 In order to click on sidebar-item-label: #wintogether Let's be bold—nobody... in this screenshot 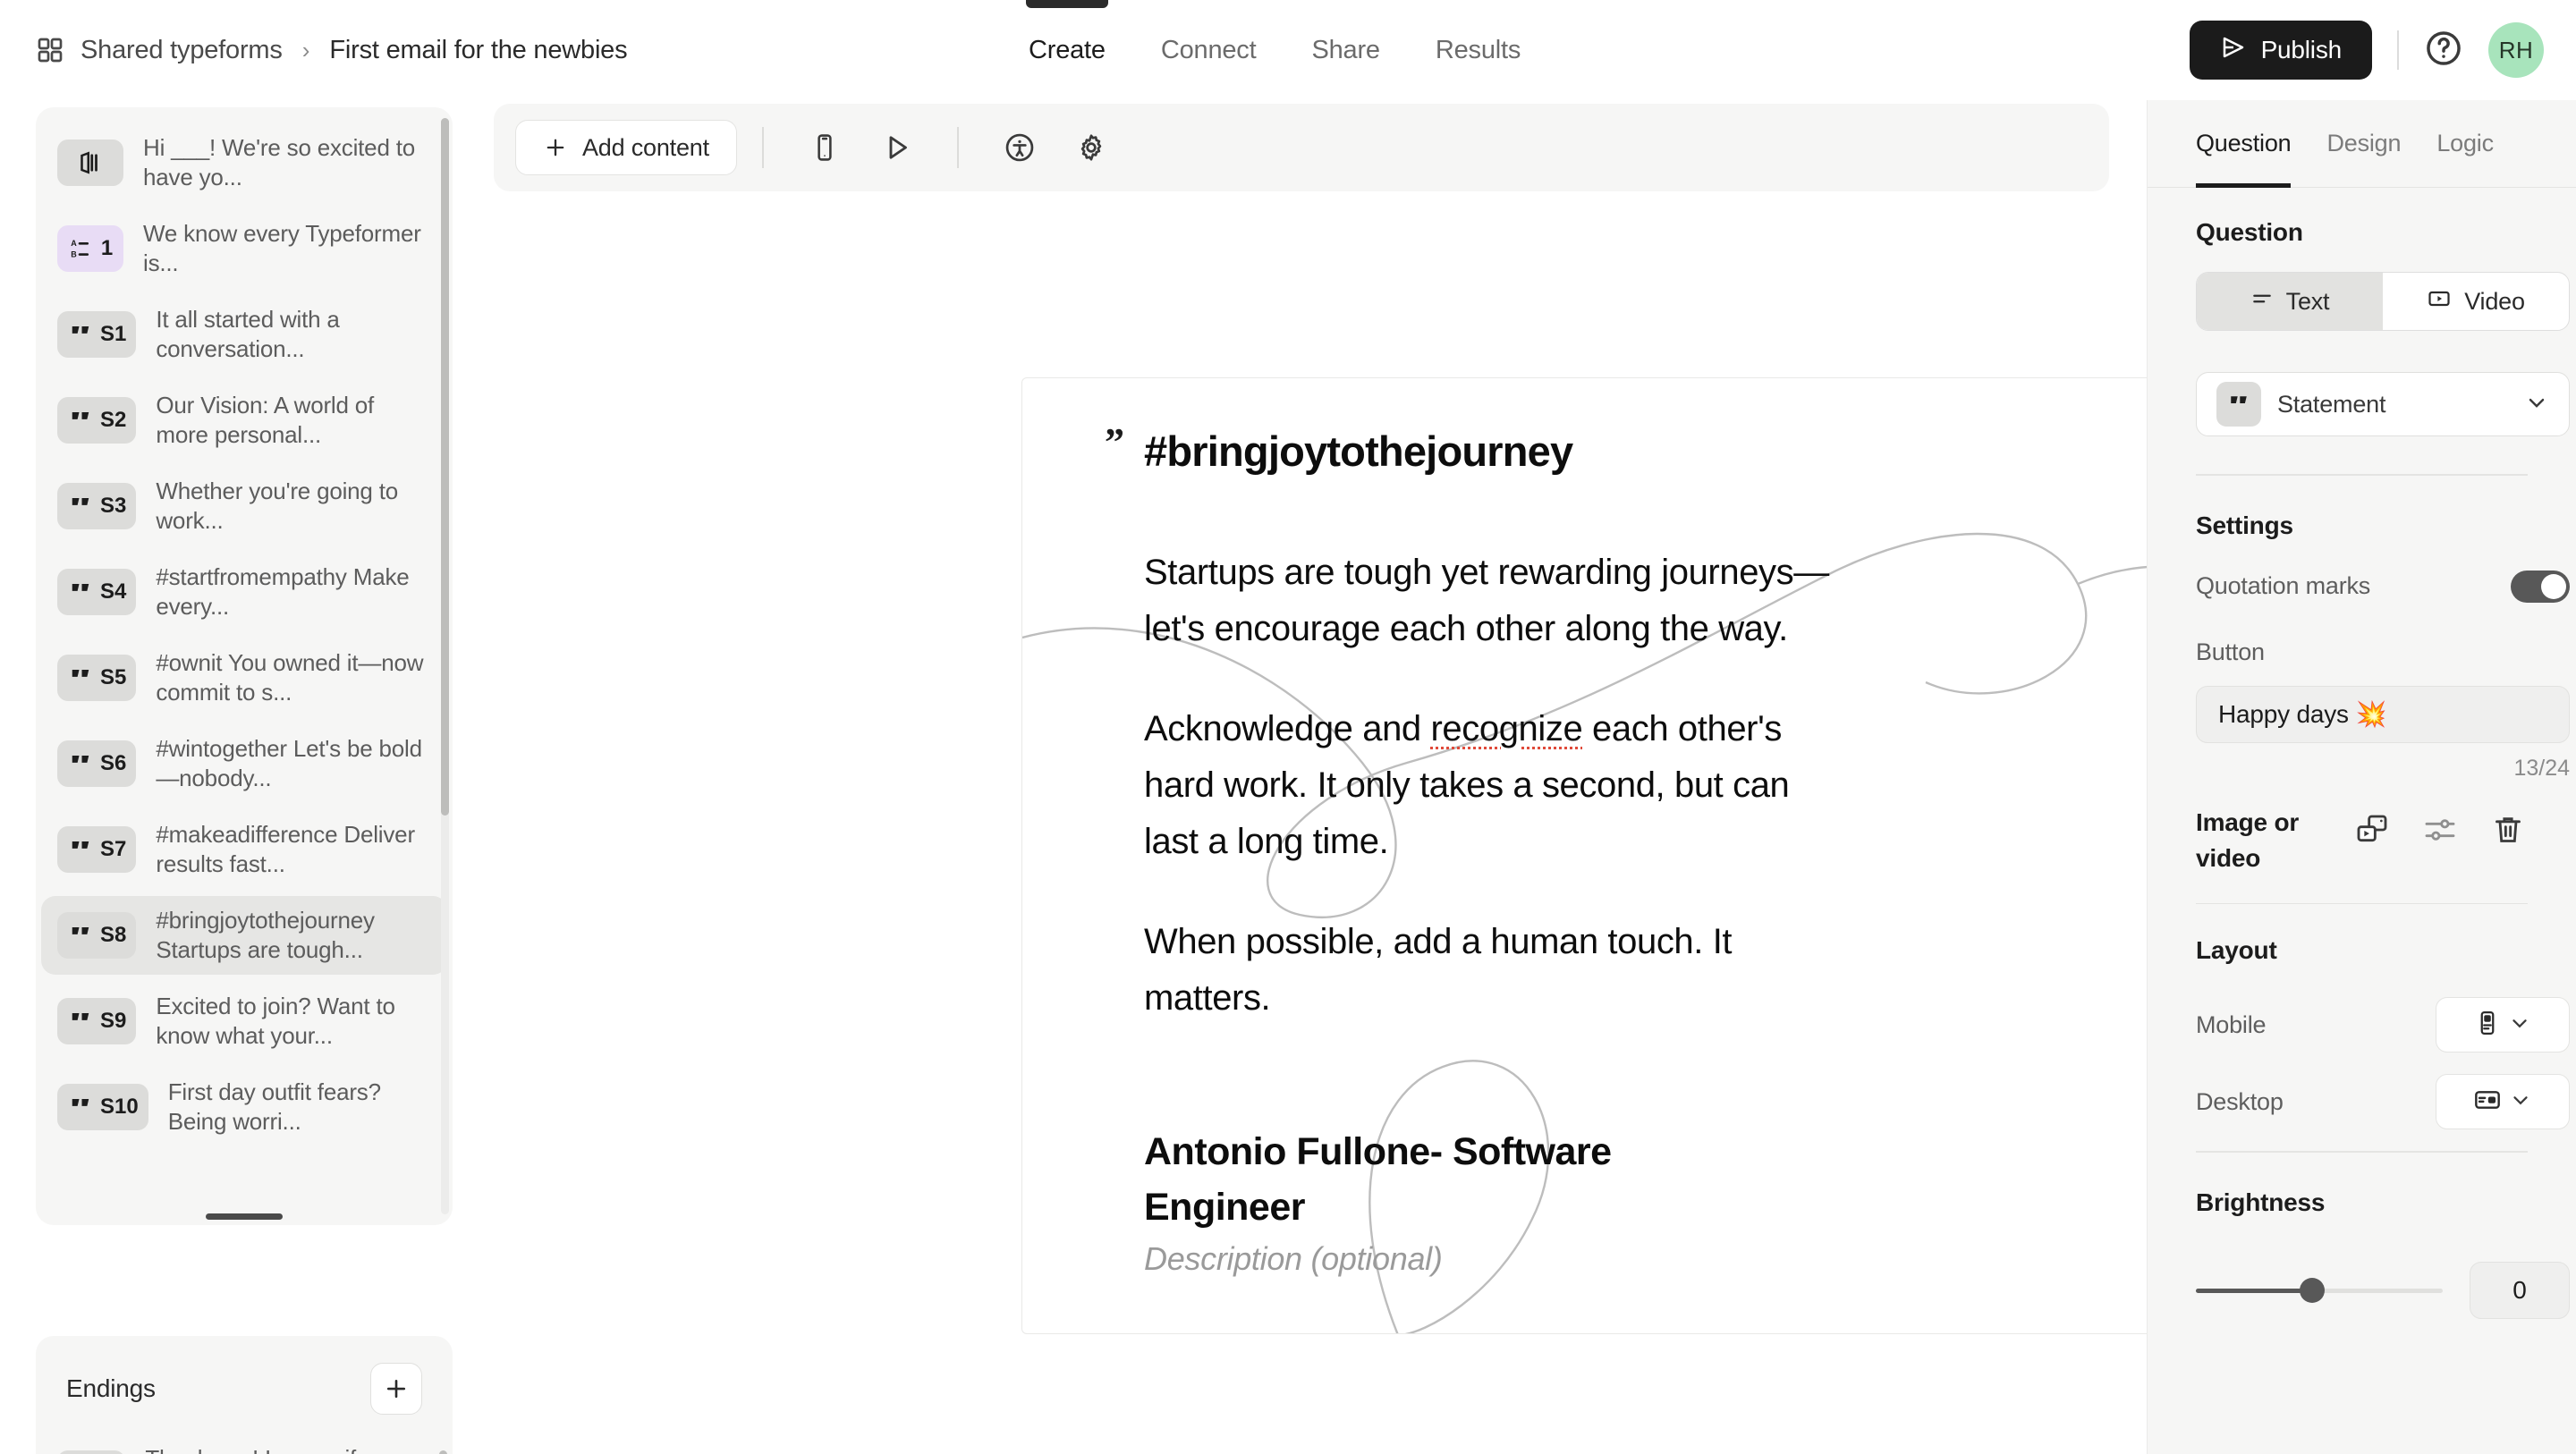, I will do `click(289, 763)`.